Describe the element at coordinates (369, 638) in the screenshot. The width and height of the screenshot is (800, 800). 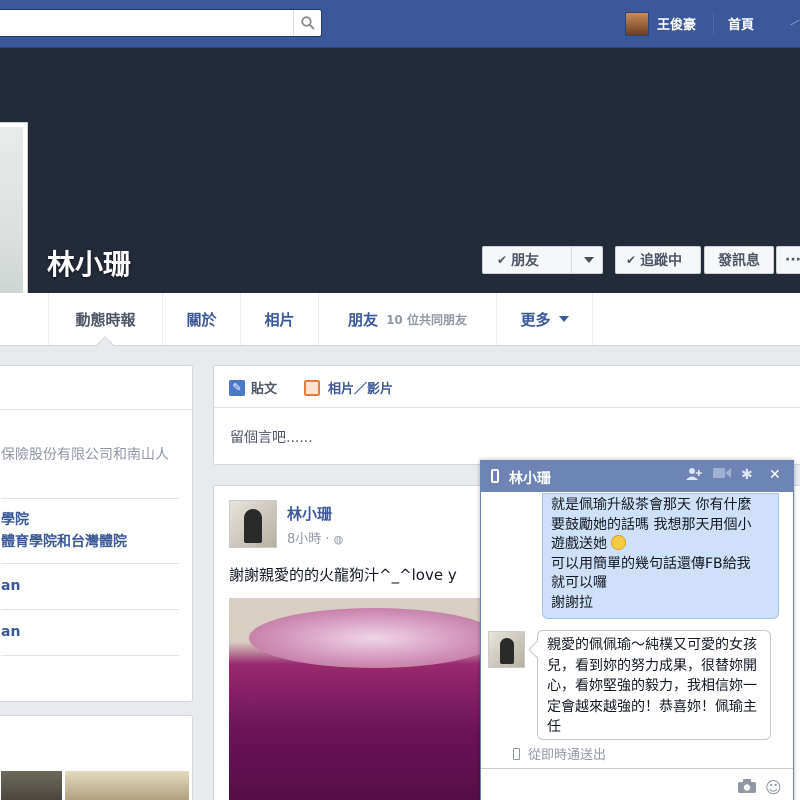
I see `photo-content` at that location.